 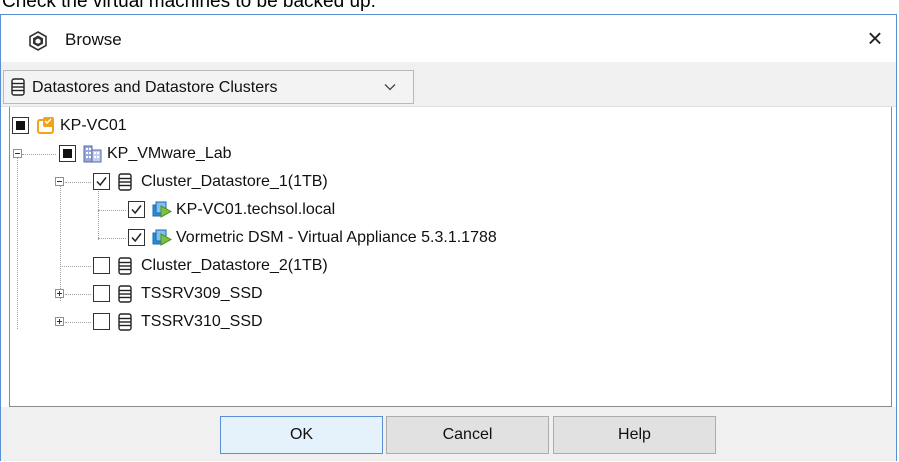 I want to click on close-icon: ×, so click(x=874, y=38).